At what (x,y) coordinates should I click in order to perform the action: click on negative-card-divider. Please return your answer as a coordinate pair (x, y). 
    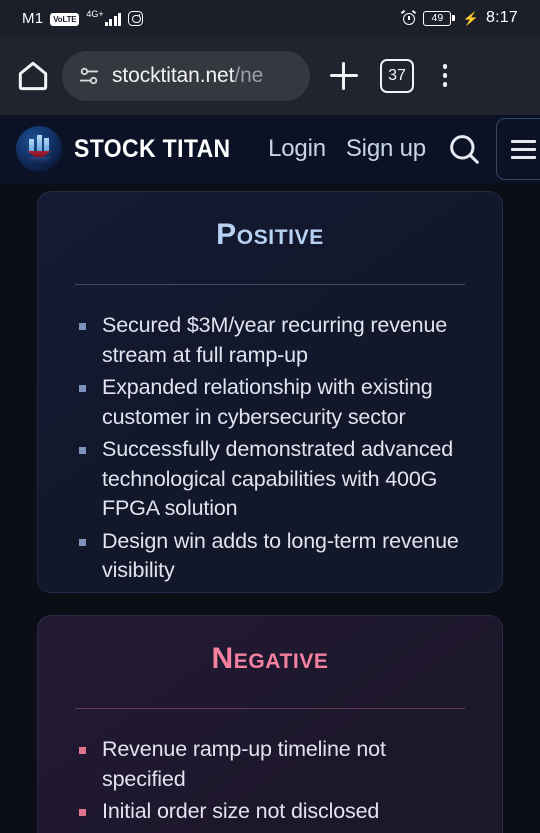
    Looking at the image, I should click on (270, 708).